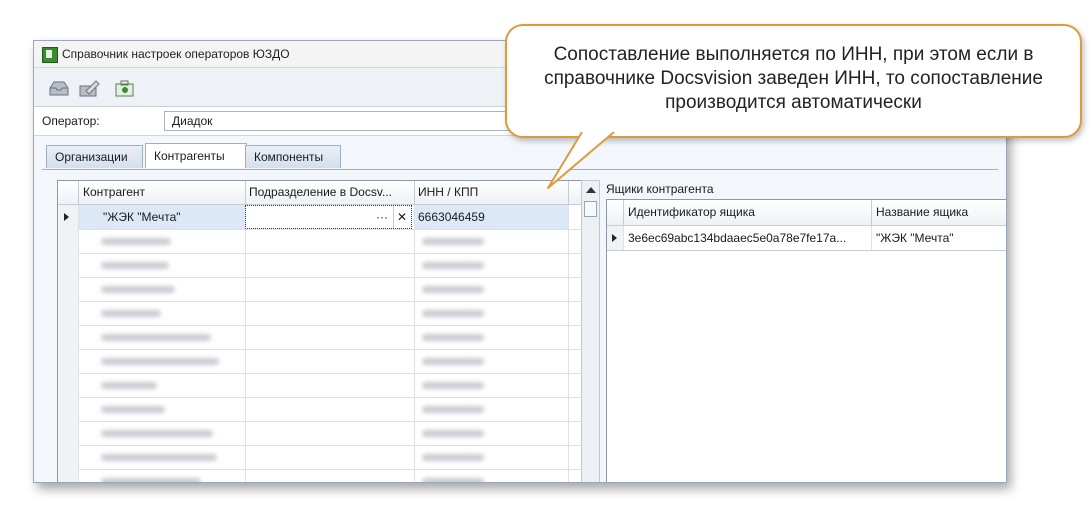 The width and height of the screenshot is (1092, 505). Describe the element at coordinates (328, 217) in the screenshot. I see `subdivision-editor: ··· ✕` at that location.